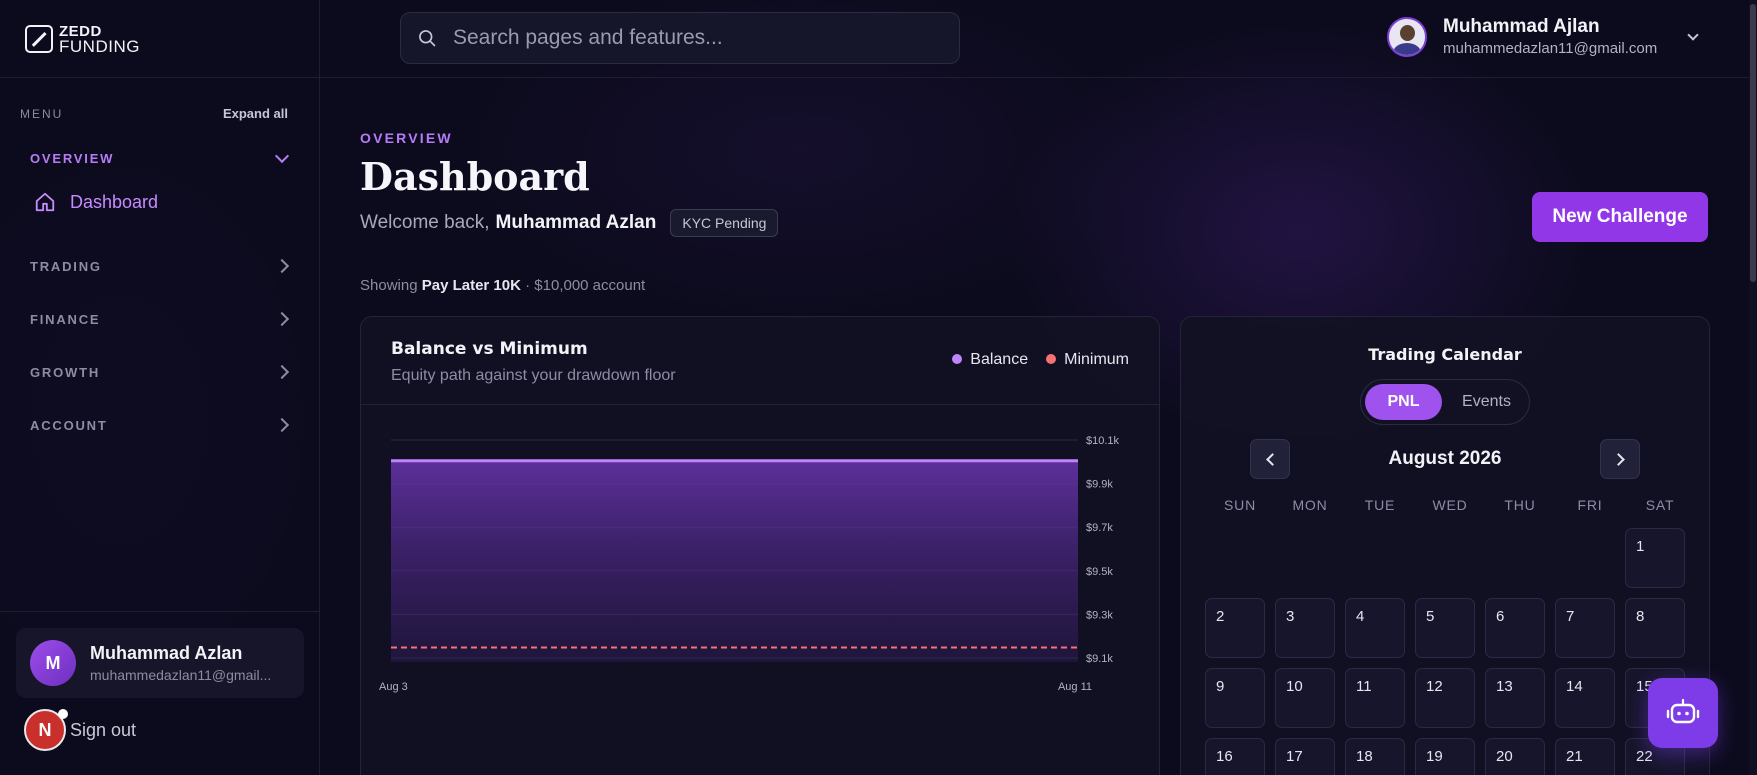  I want to click on calendar-day: 21, so click(1585, 756).